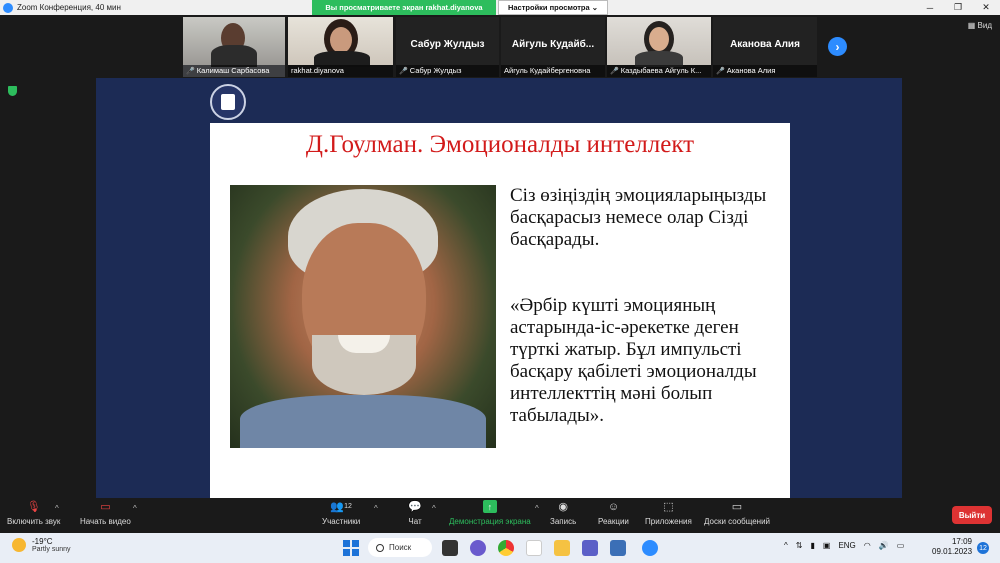 Image resolution: width=1000 pixels, height=563 pixels. Describe the element at coordinates (812, 545) in the screenshot. I see `battery-icon: ▮` at that location.